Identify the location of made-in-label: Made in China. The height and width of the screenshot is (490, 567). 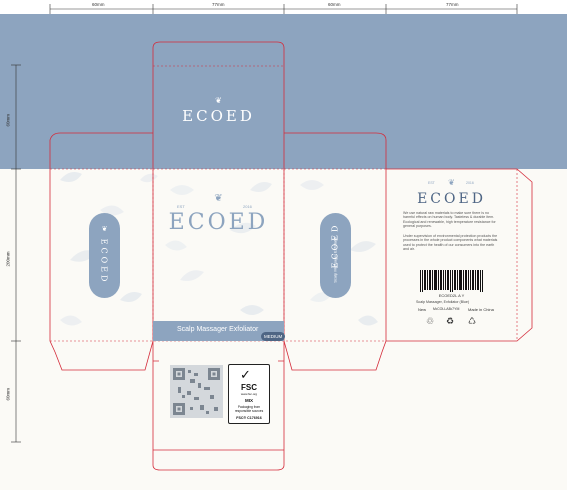
(481, 309).